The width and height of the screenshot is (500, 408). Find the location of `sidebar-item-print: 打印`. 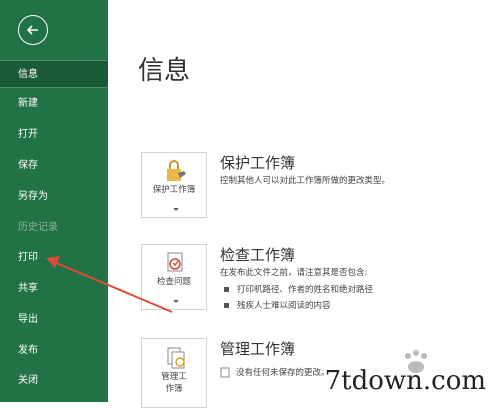

sidebar-item-print: 打印 is located at coordinates (54, 258).